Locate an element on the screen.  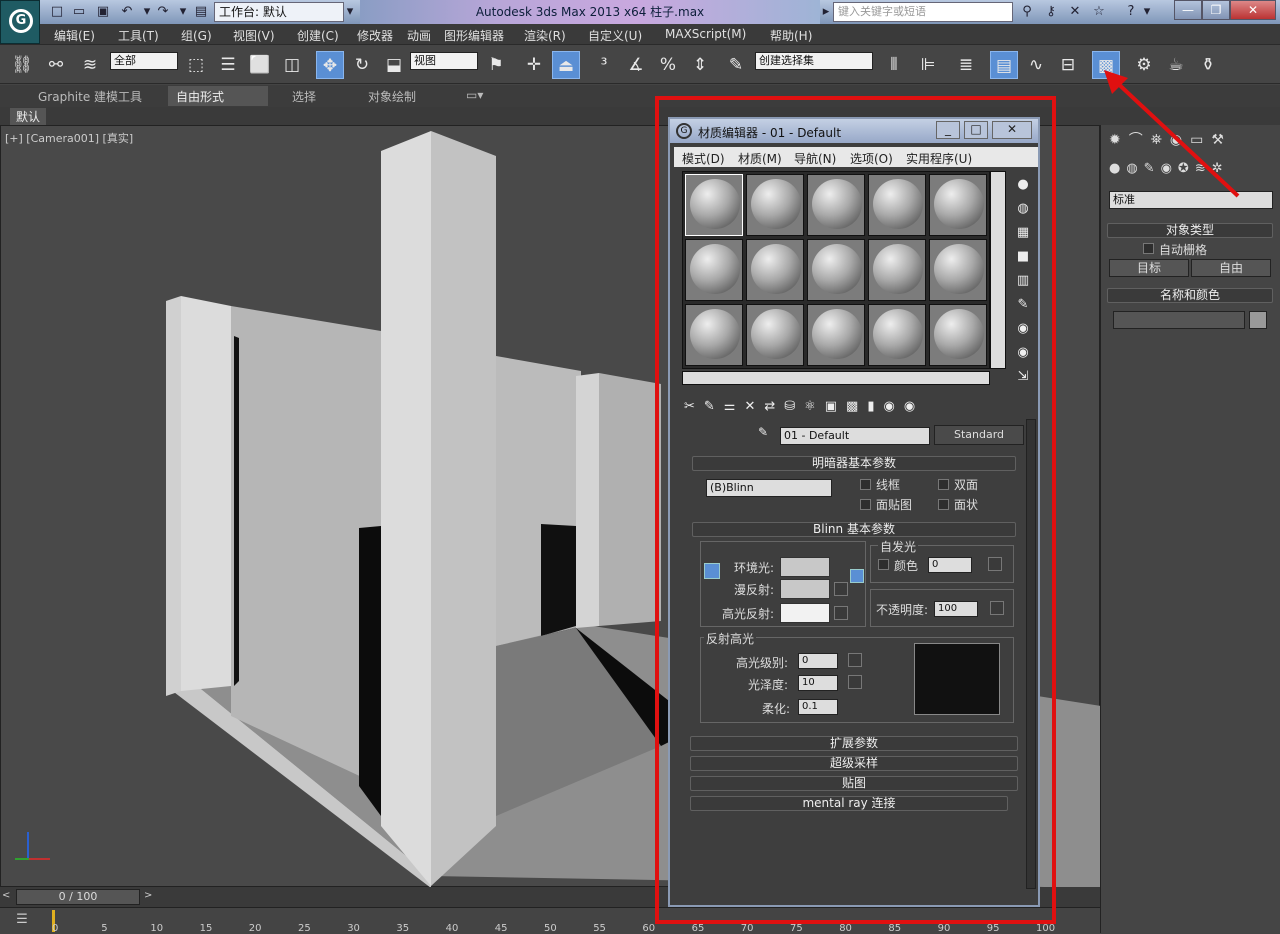
app-logo: G is located at coordinates (20, 22).